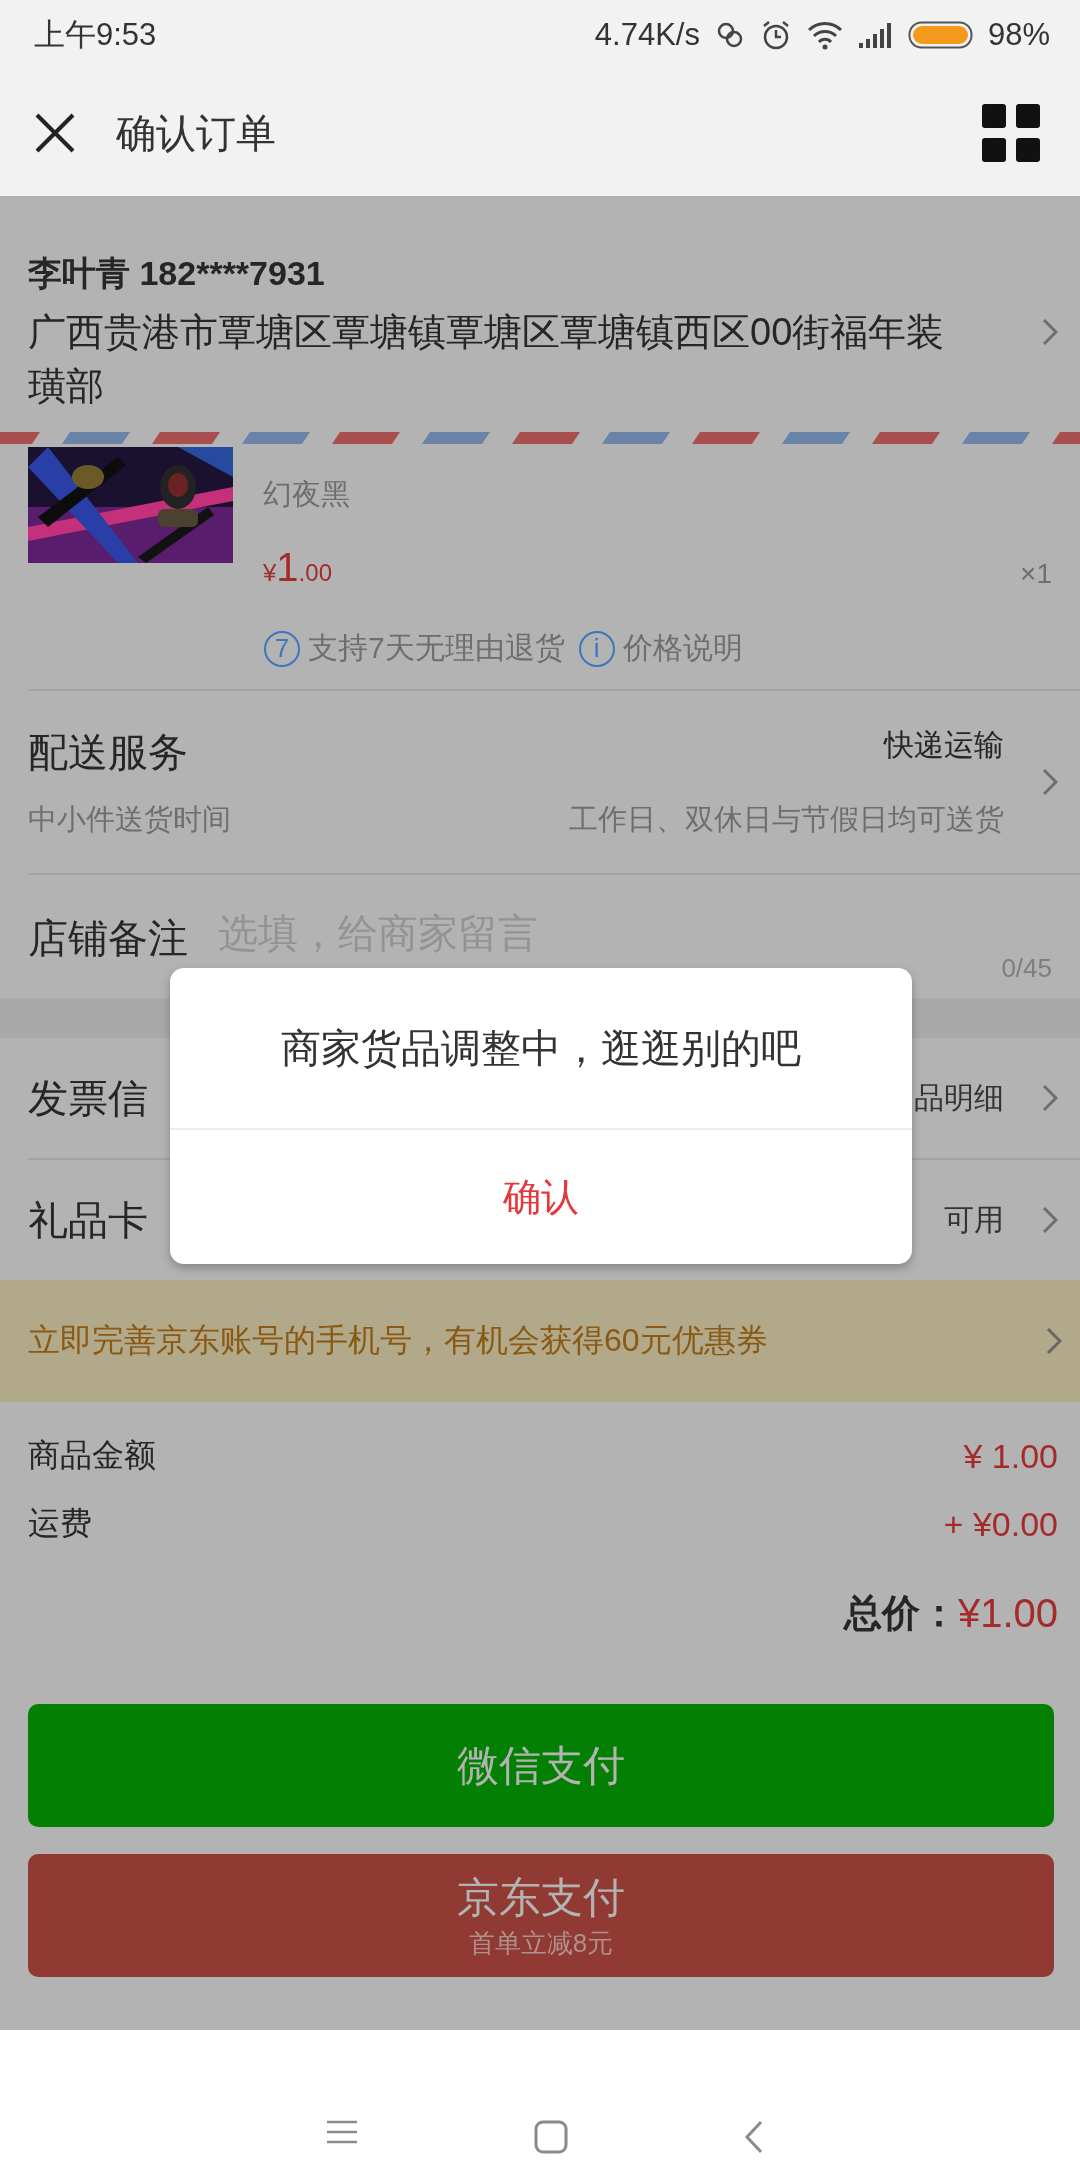 This screenshot has width=1080, height=2160. I want to click on circle-icon: 7, so click(282, 648).